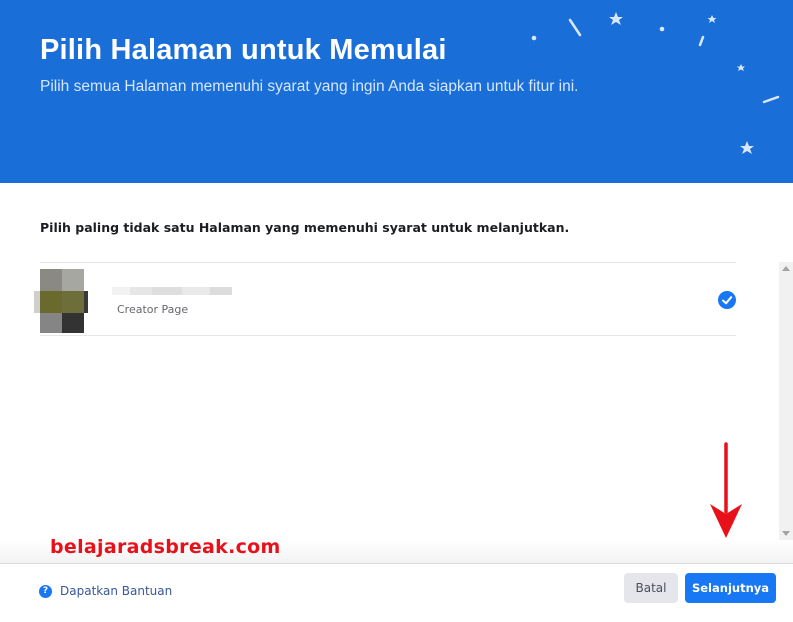  What do you see at coordinates (730, 588) in the screenshot?
I see `next-button: Selanjutnya` at bounding box center [730, 588].